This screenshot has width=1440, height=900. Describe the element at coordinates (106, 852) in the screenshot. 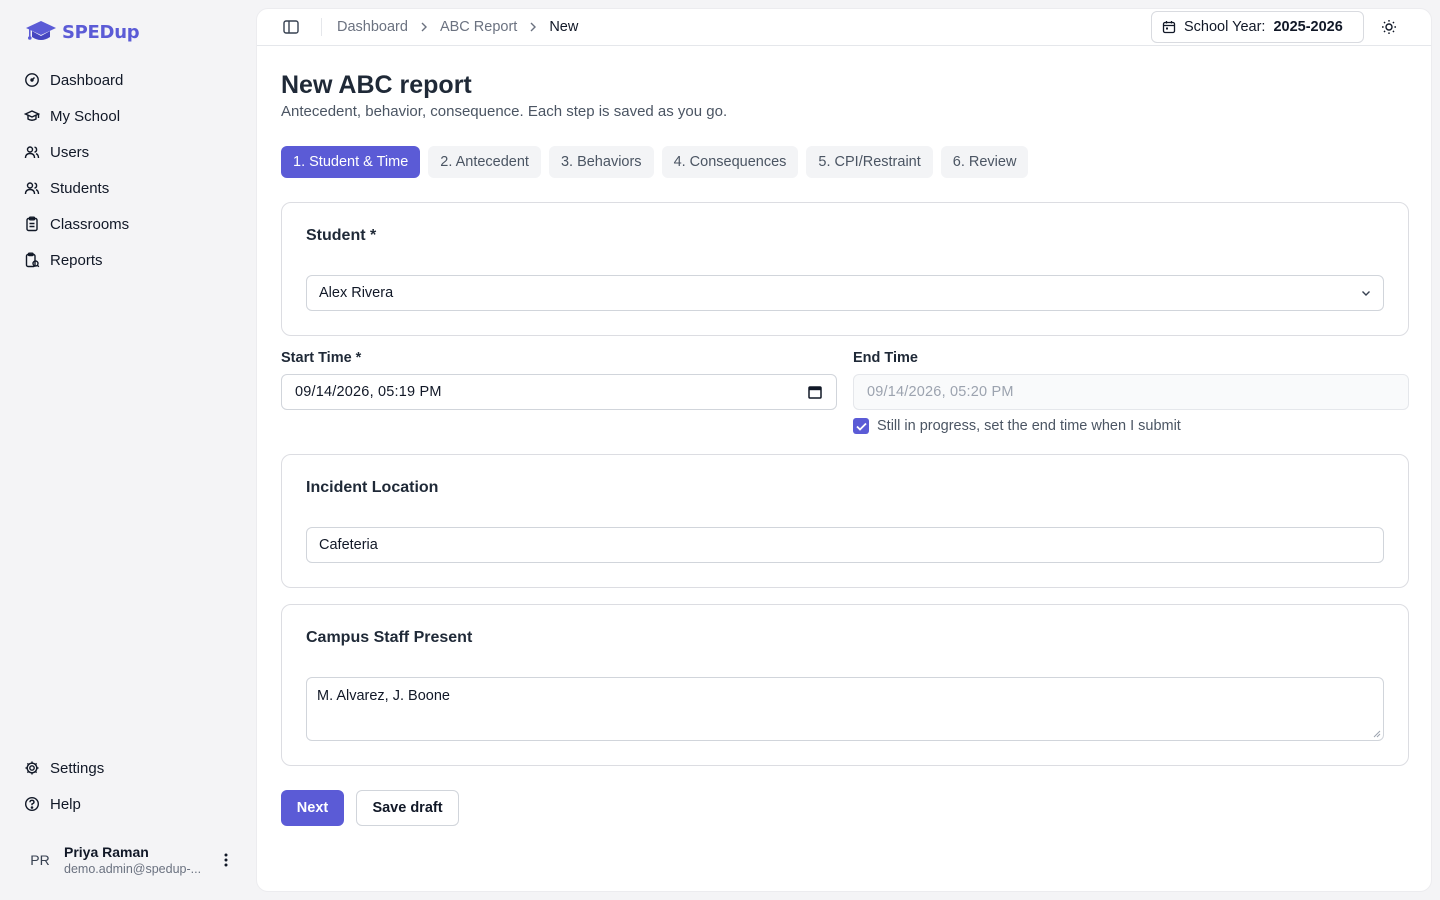

I see `user-name: Priya Raman` at that location.